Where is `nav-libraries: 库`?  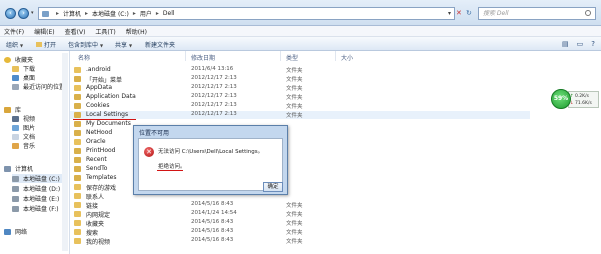
nav-libraries: 库 is located at coordinates (12, 109).